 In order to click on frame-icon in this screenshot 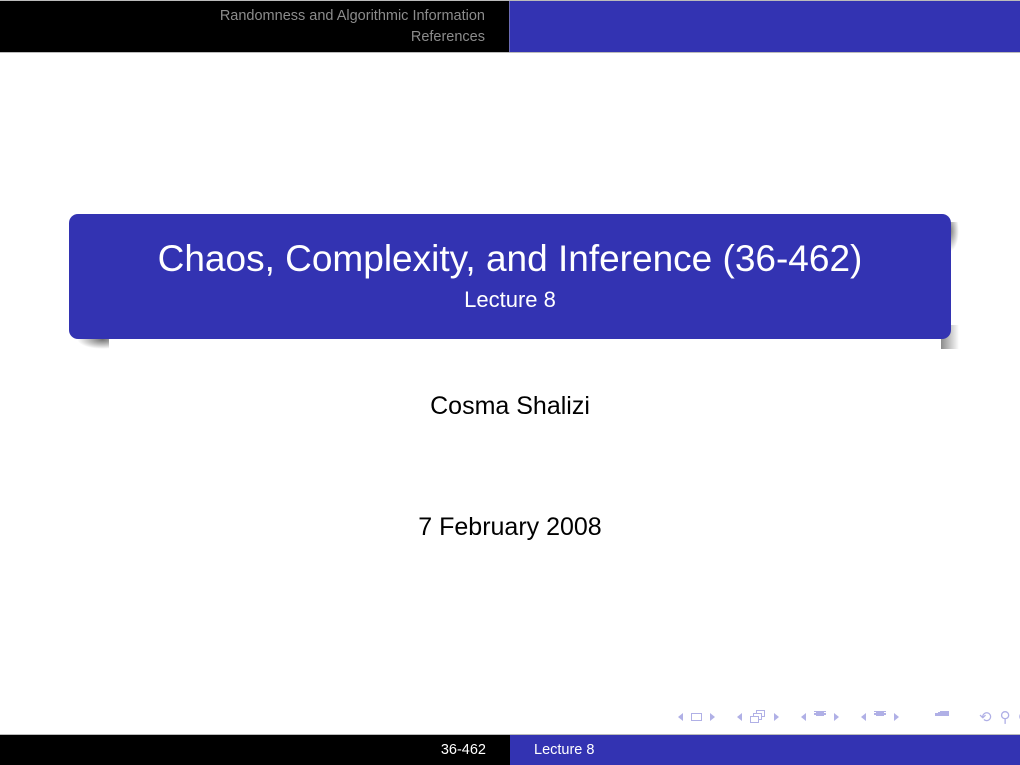, I will do `click(696, 717)`.